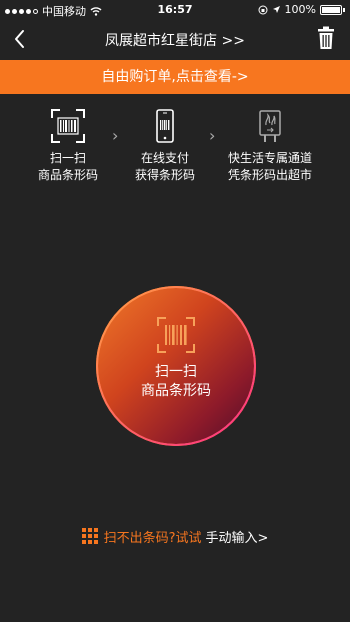 Image resolution: width=350 pixels, height=622 pixels. Describe the element at coordinates (176, 372) in the screenshot. I see `scan-button-line1: 扫一扫` at that location.